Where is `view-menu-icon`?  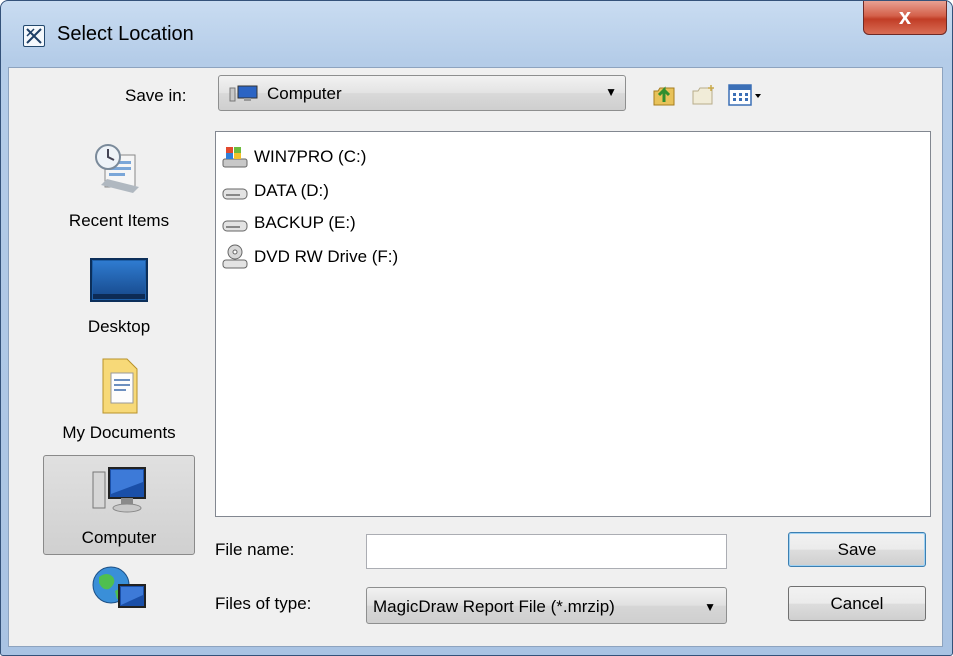
view-menu-icon is located at coordinates (744, 95).